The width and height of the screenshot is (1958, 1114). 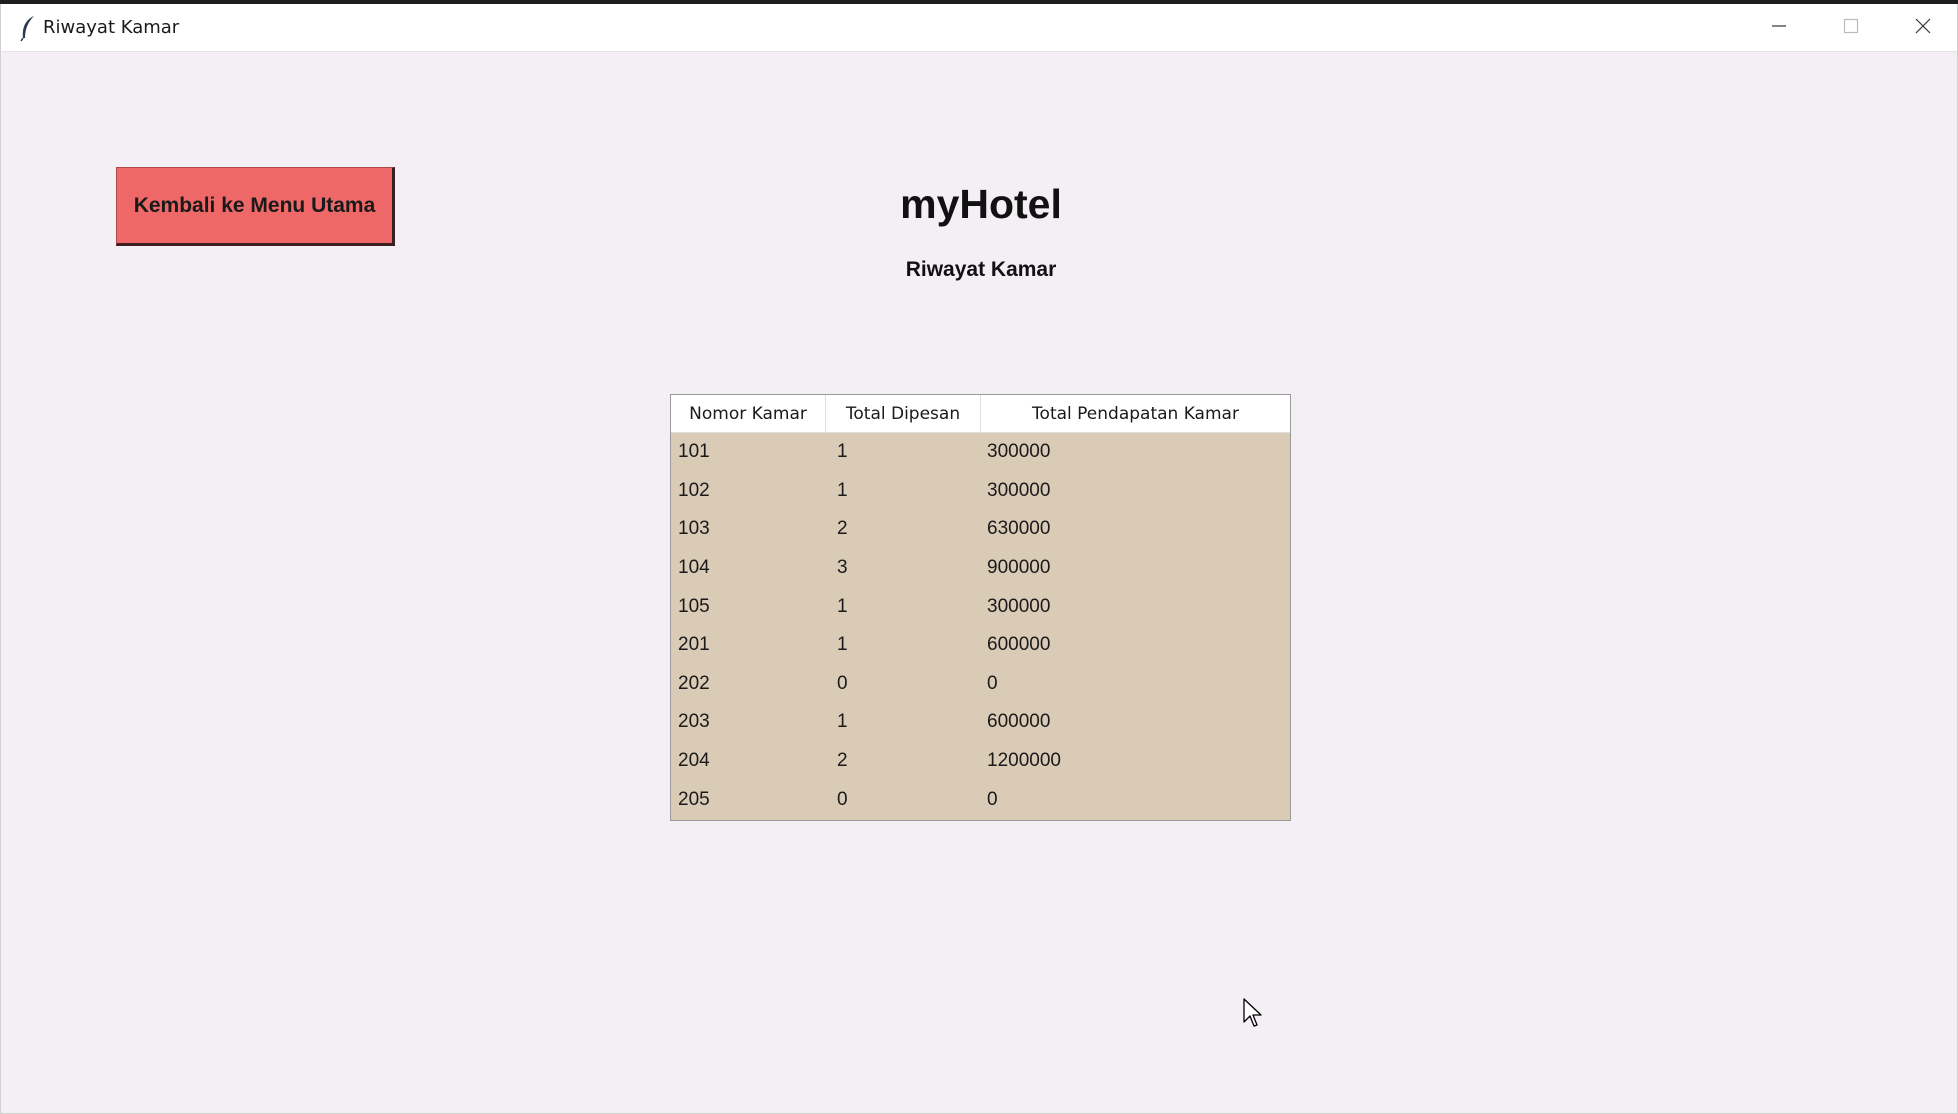 What do you see at coordinates (980, 568) in the screenshot?
I see `table-row: 104 3 900000` at bounding box center [980, 568].